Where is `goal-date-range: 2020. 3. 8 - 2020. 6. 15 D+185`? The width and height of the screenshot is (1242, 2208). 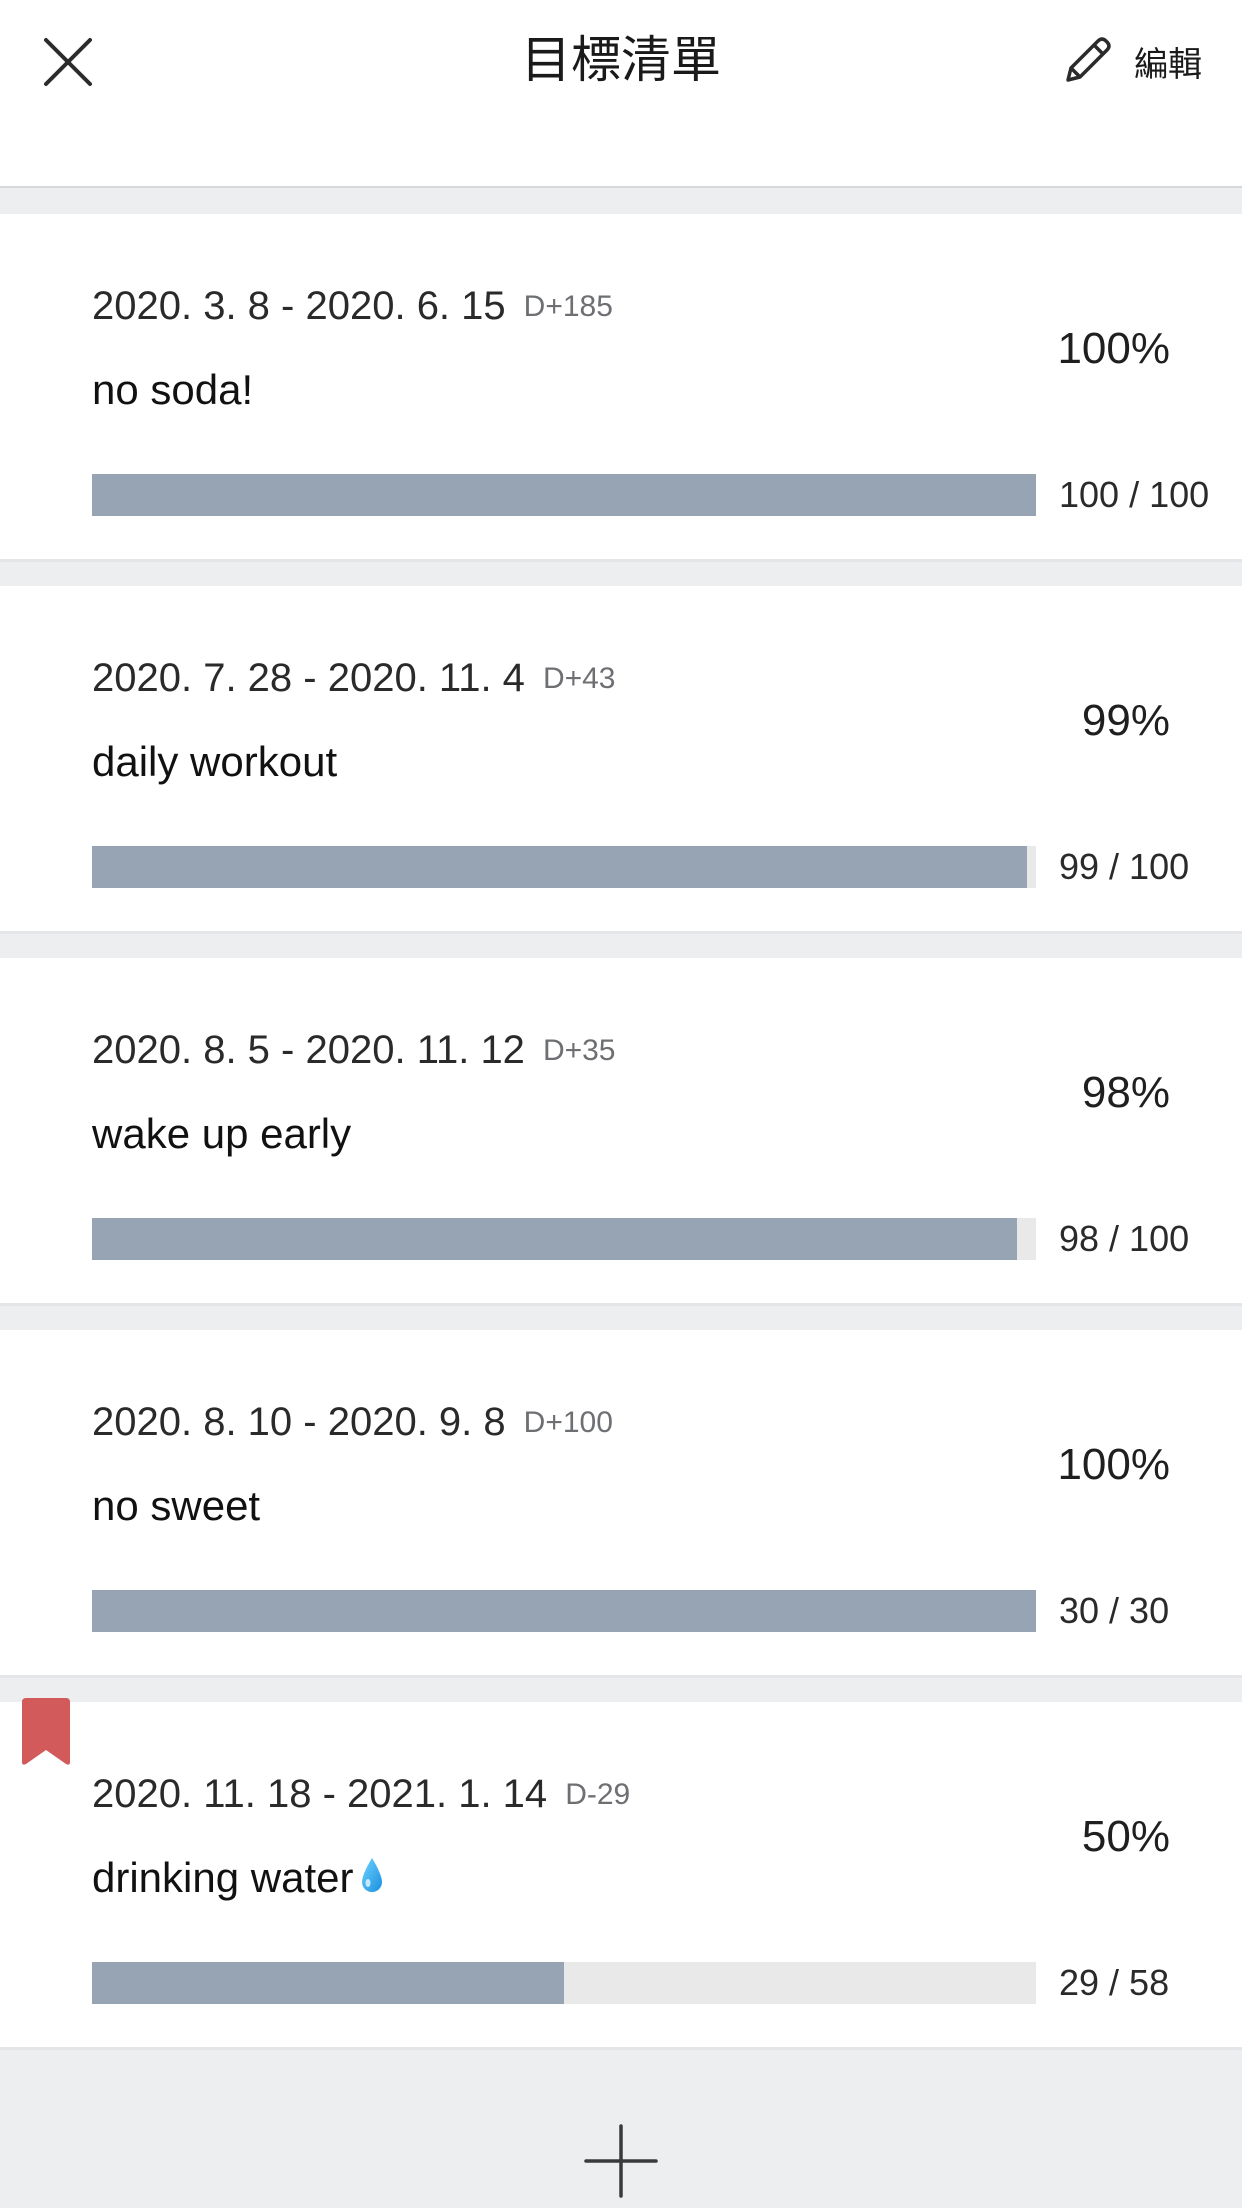 goal-date-range: 2020. 3. 8 - 2020. 6. 15 D+185 is located at coordinates (352, 306).